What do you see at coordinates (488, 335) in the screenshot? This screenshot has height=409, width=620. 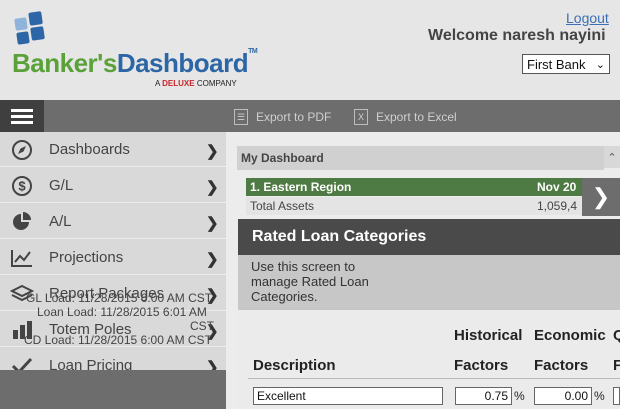 I see `column-header-historical: Historical` at bounding box center [488, 335].